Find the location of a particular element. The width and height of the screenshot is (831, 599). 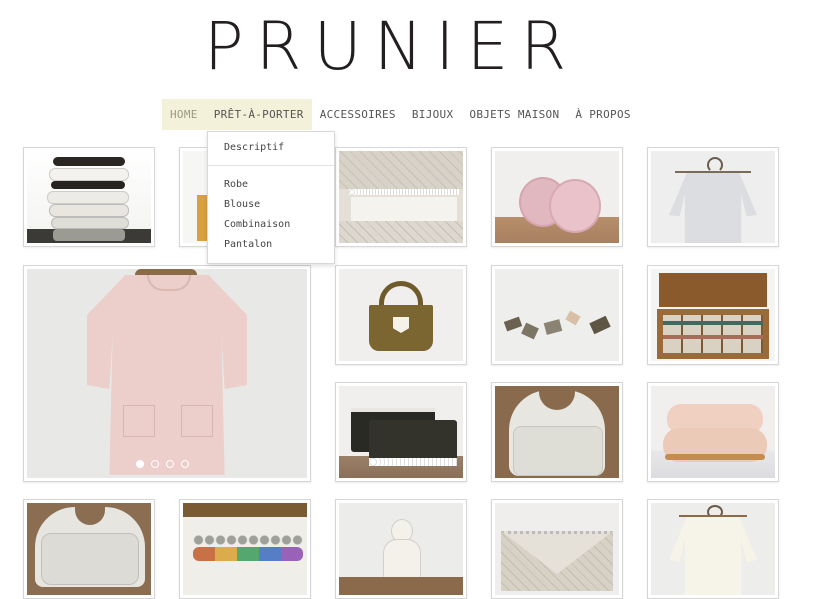

product-thumb-quilted-envelope is located at coordinates (557, 549).